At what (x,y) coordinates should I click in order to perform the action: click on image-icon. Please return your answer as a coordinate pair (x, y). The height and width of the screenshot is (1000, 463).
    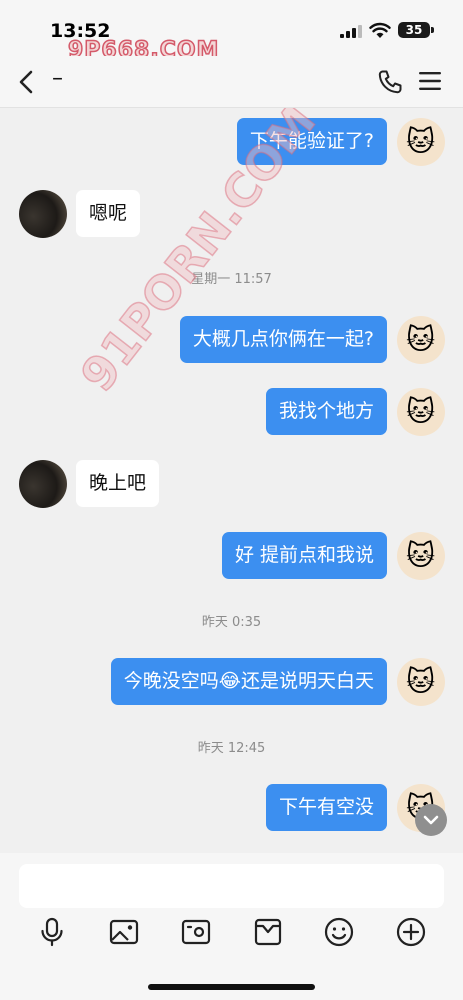
    Looking at the image, I should click on (124, 932).